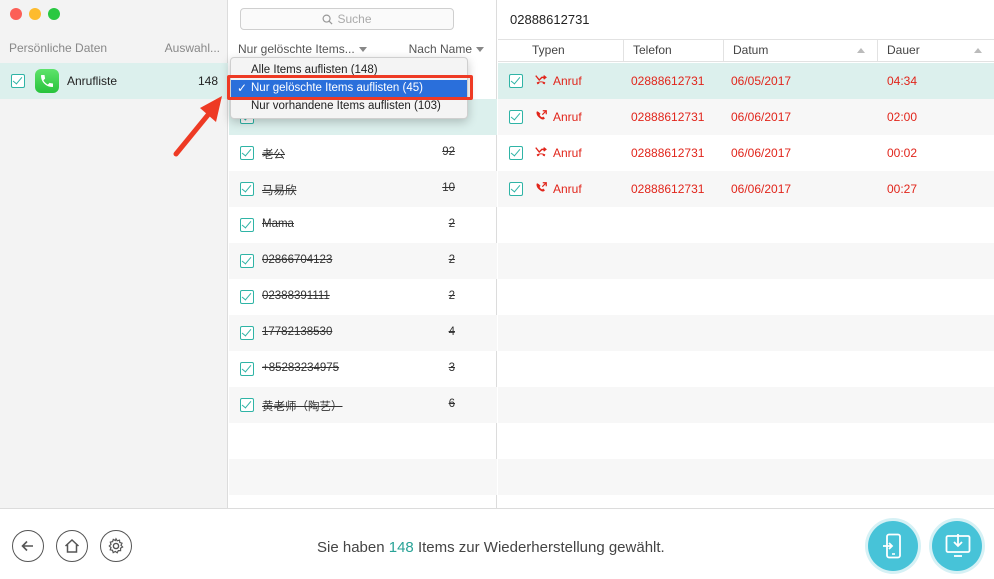 This screenshot has width=994, height=579. What do you see at coordinates (363, 333) in the screenshot?
I see `contact-row: 17782138530 4` at bounding box center [363, 333].